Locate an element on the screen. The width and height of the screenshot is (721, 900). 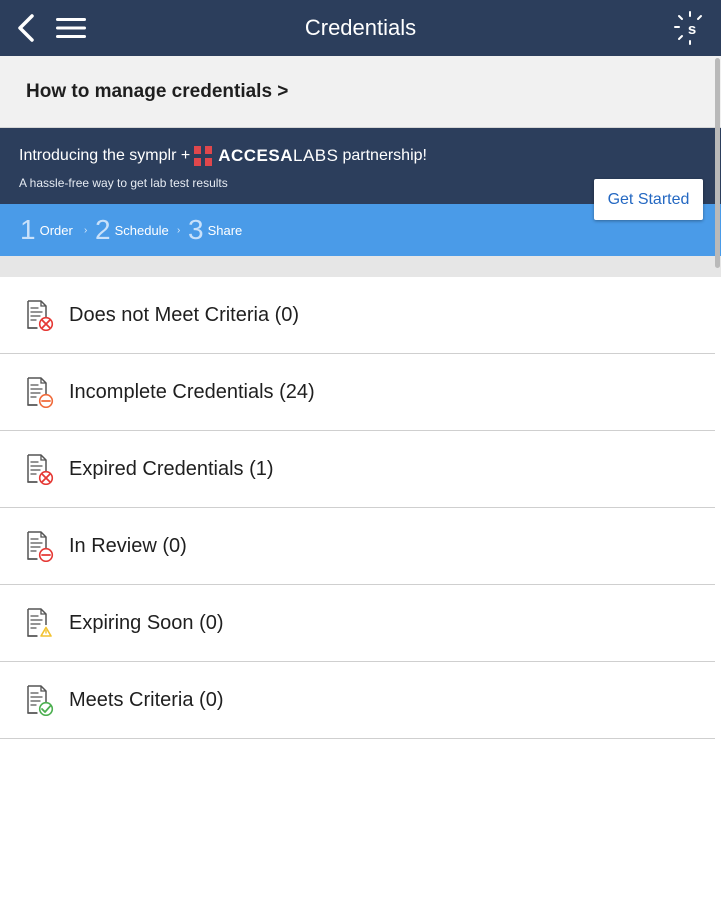
step-number: 1 is located at coordinates (28, 229).